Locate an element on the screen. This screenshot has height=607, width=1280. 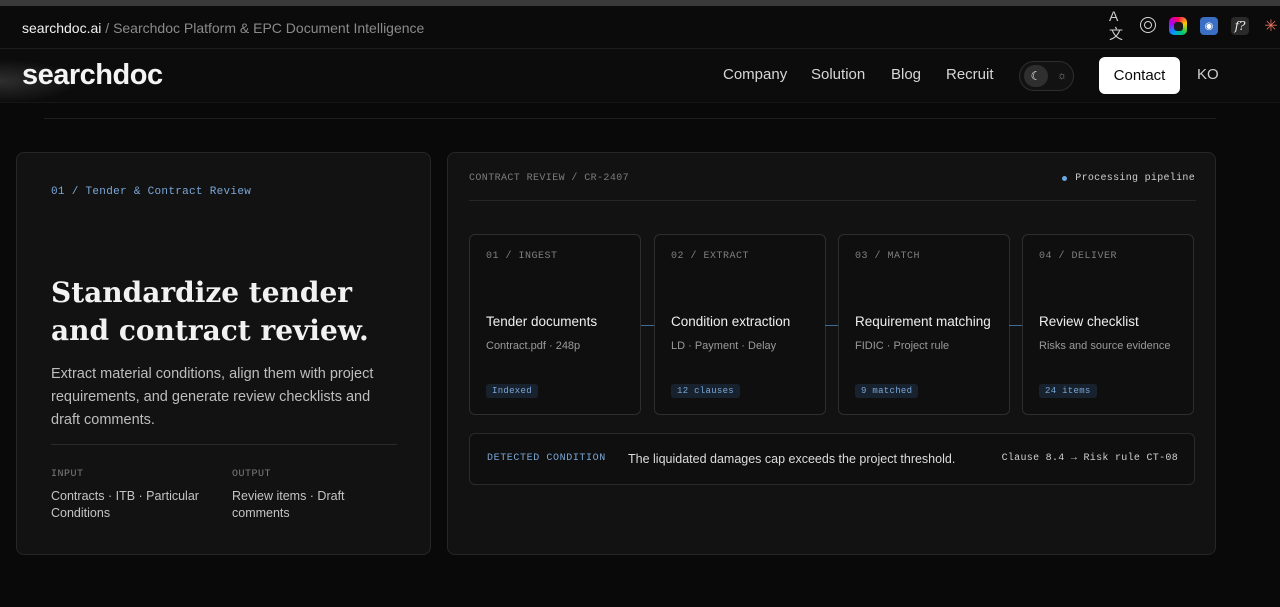
pipeline-breadcrumb: CONTRACT REVIEW / CR-2407 is located at coordinates (549, 178).